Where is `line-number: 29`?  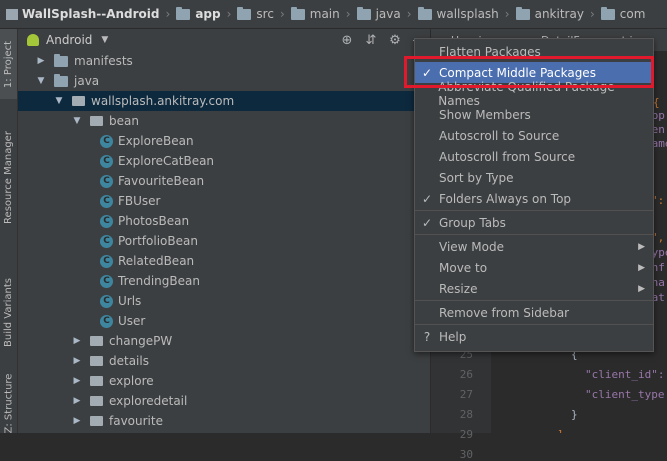 line-number: 29 is located at coordinates (466, 434).